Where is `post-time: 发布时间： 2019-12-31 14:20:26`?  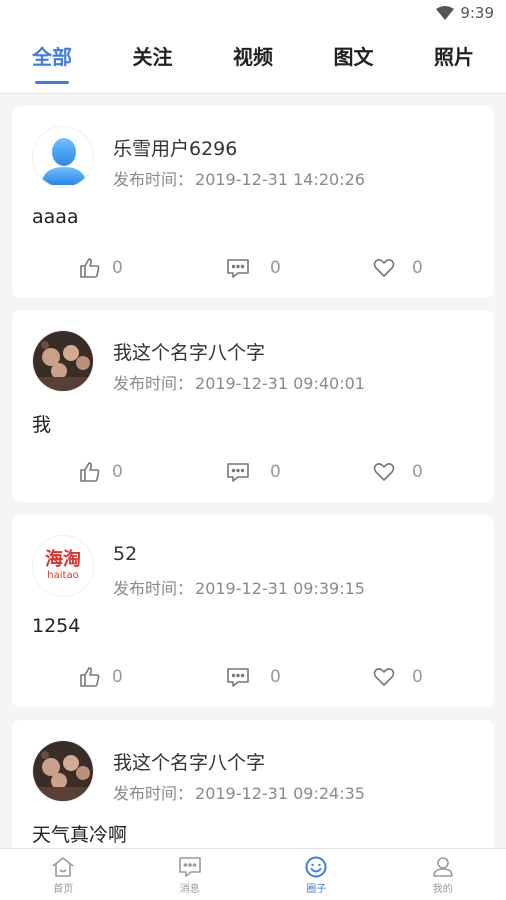
post-time: 发布时间： 2019-12-31 14:20:26 is located at coordinates (239, 178).